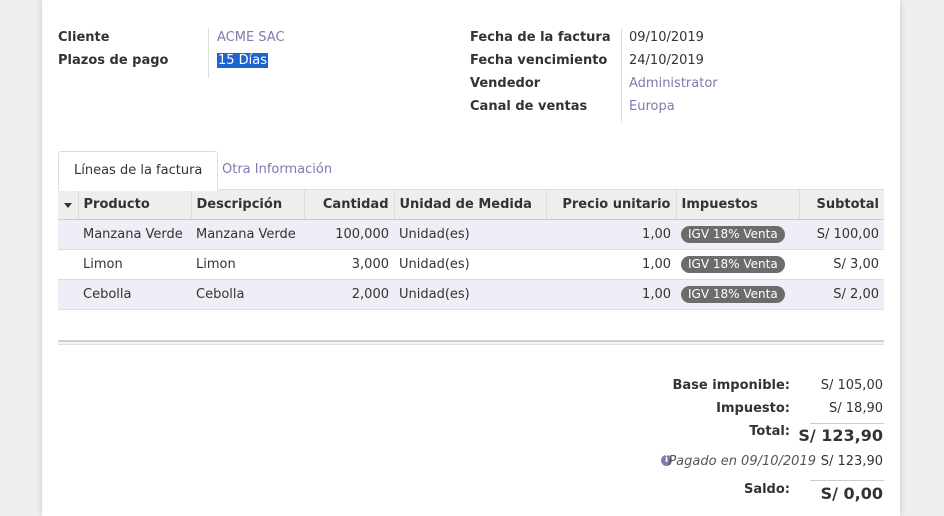 This screenshot has height=516, width=944. What do you see at coordinates (113, 60) in the screenshot?
I see `plazos-label: Plazos de pago` at bounding box center [113, 60].